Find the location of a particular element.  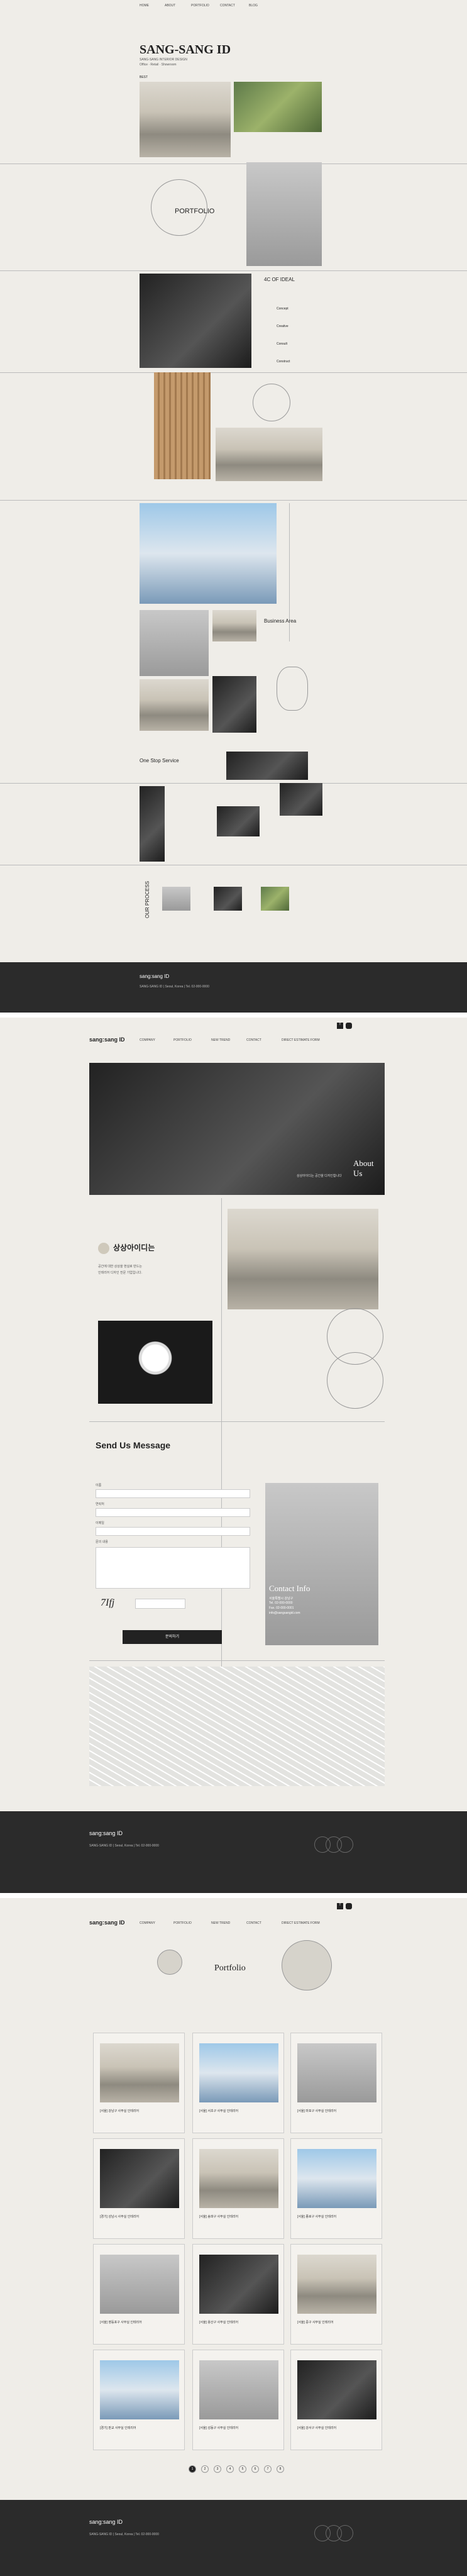

portfolio-card-caption: [서울] 종로구 사무실 인테리어 is located at coordinates (317, 2217).